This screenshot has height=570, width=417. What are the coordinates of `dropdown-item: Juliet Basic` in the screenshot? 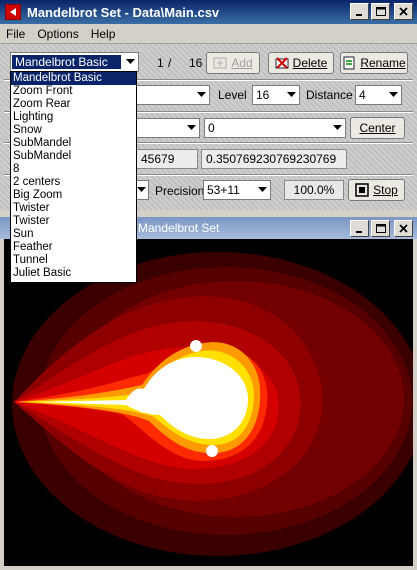 It's located at (73, 273).